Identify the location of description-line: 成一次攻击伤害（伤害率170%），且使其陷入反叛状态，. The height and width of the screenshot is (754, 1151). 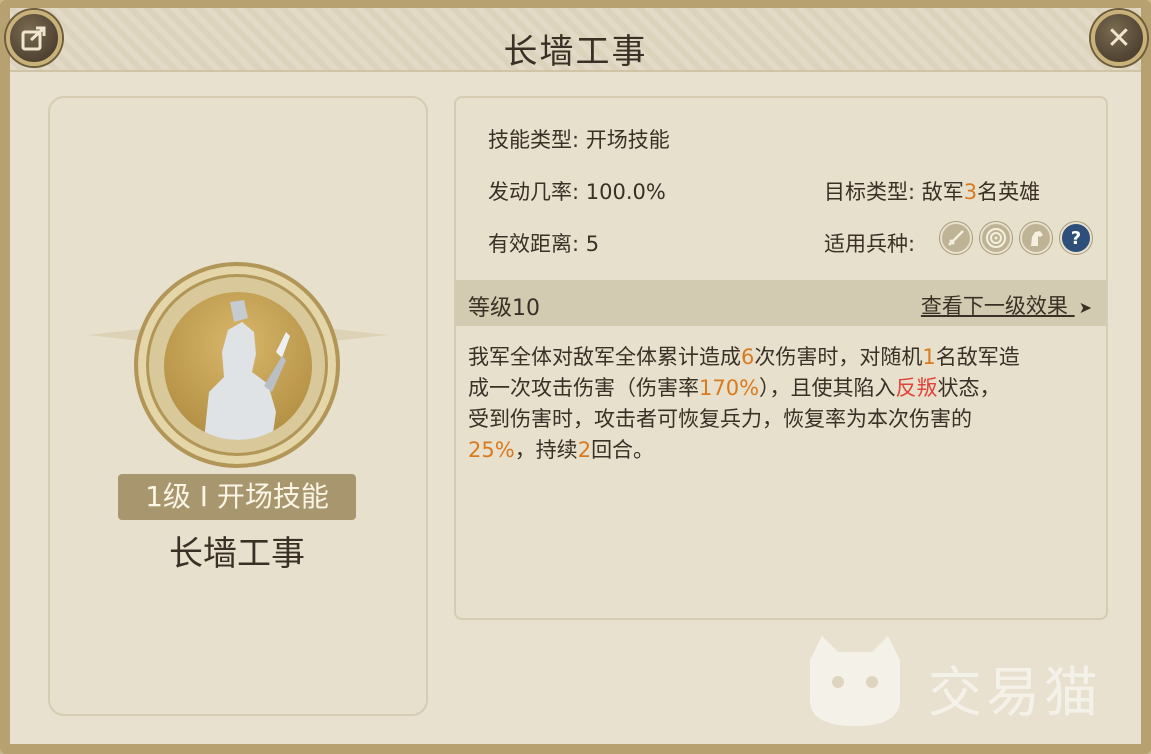
(781, 388).